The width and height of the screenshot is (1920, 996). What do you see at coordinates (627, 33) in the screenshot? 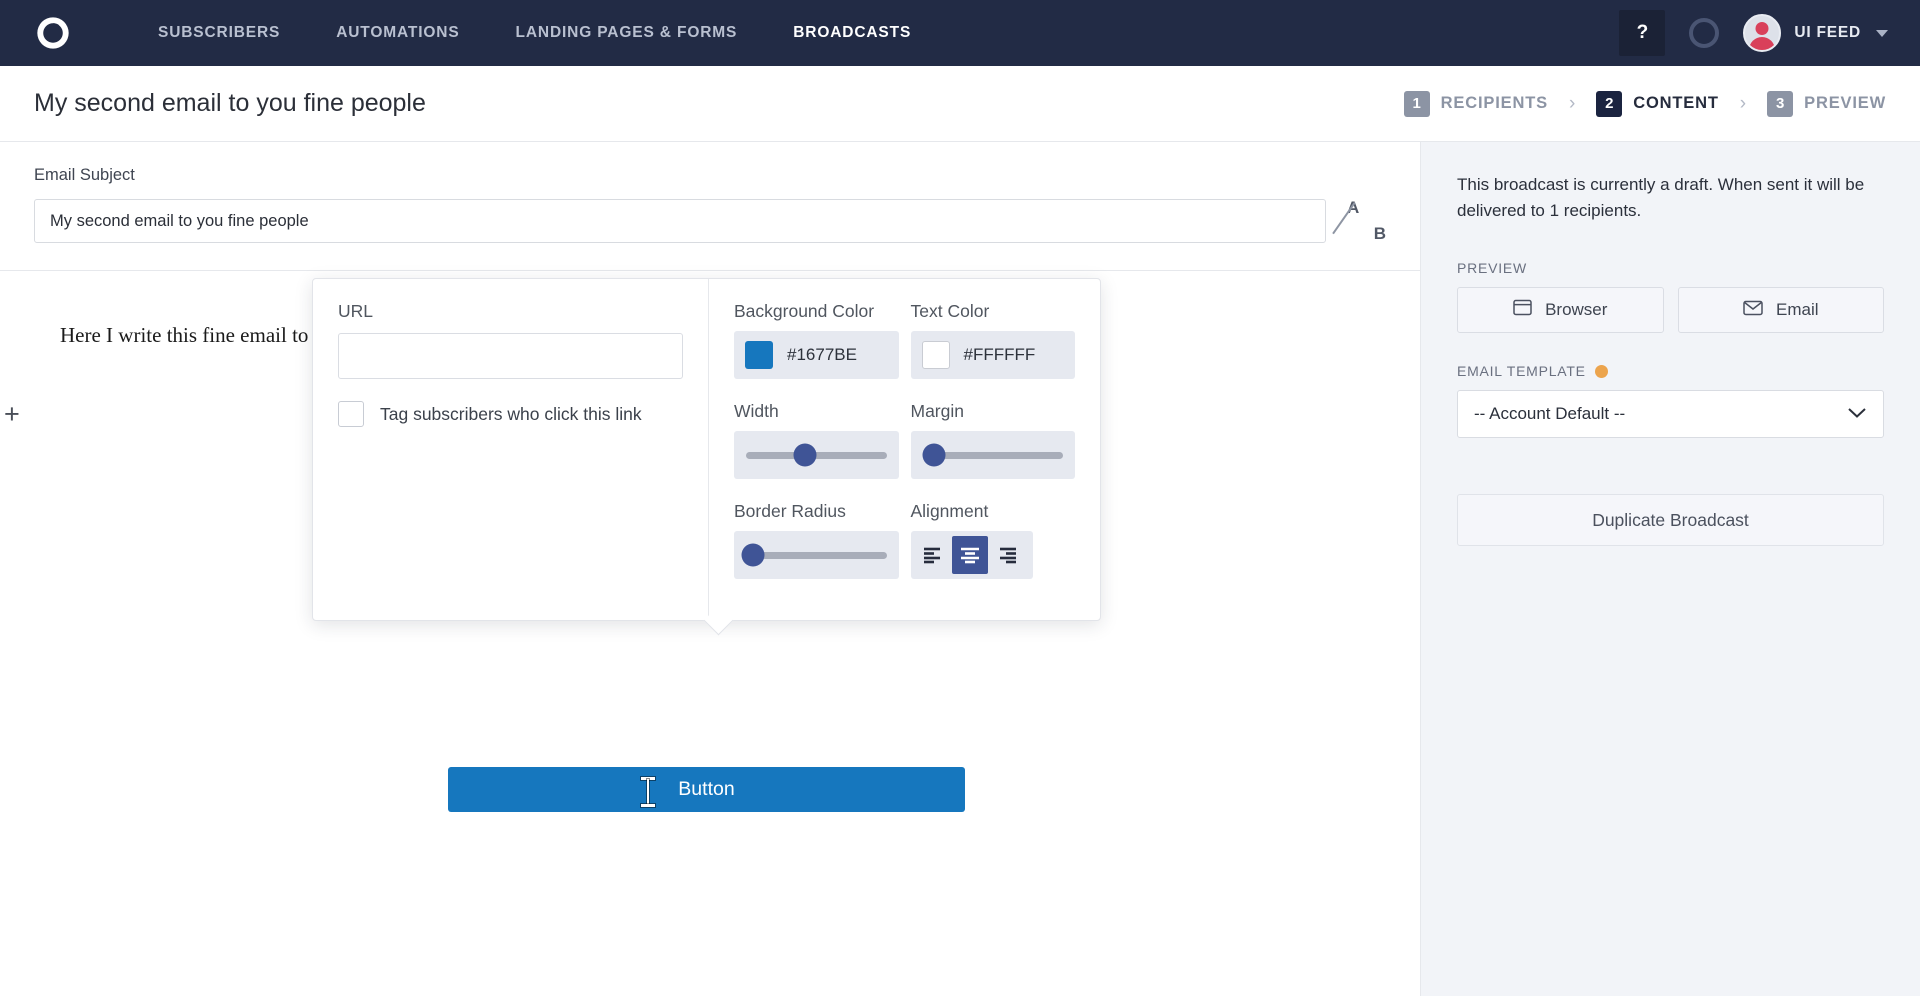
I see `nav-link-landing-pages-forms: LANDING PAGES & FORMS` at bounding box center [627, 33].